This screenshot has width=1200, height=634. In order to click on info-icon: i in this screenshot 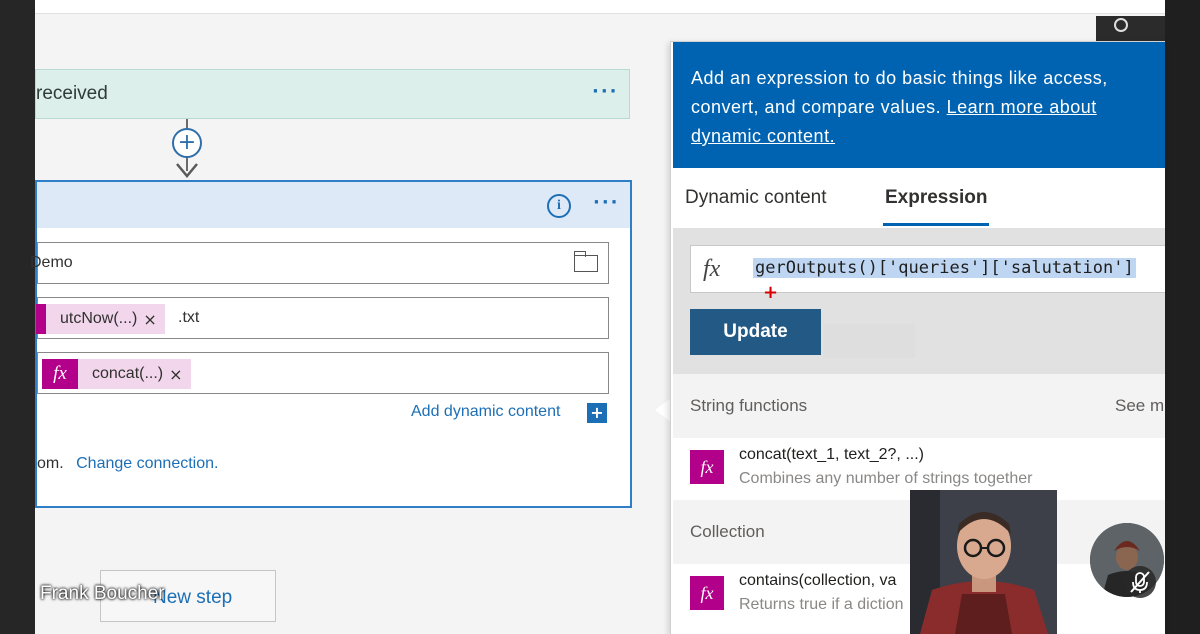, I will do `click(559, 206)`.